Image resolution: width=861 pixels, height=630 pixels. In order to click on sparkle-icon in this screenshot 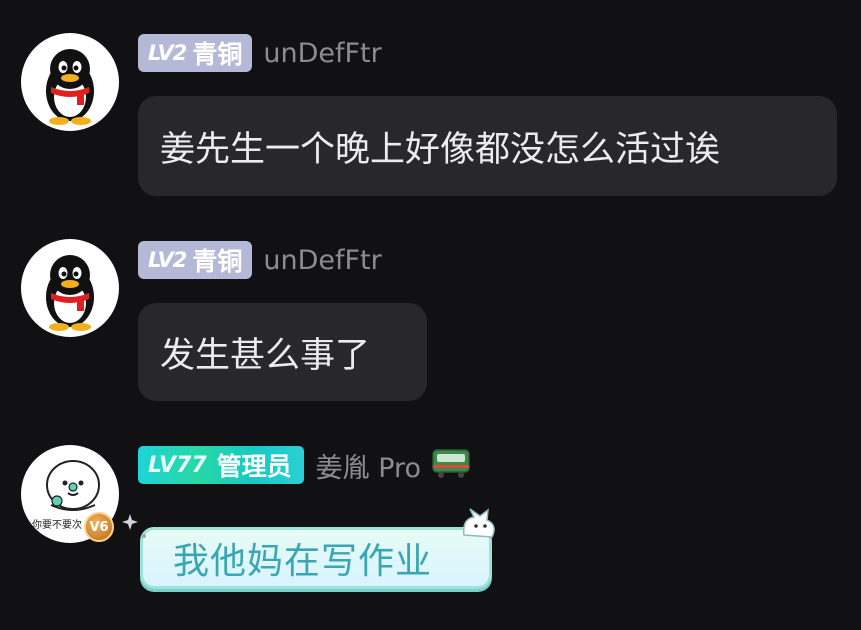, I will do `click(134, 526)`.